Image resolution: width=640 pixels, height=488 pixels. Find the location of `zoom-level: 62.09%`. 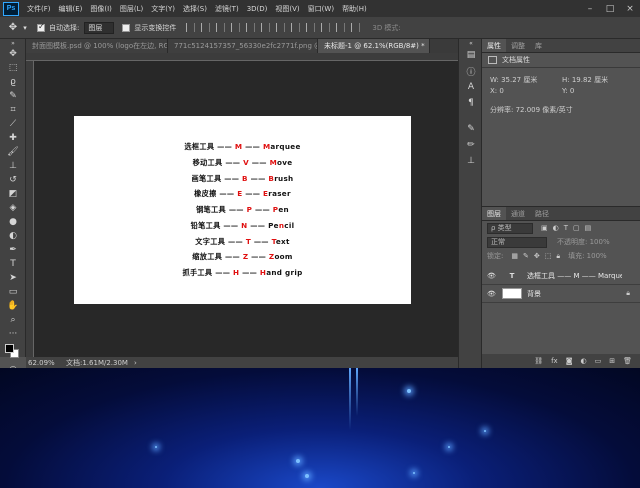

zoom-level: 62.09% is located at coordinates (41, 363).